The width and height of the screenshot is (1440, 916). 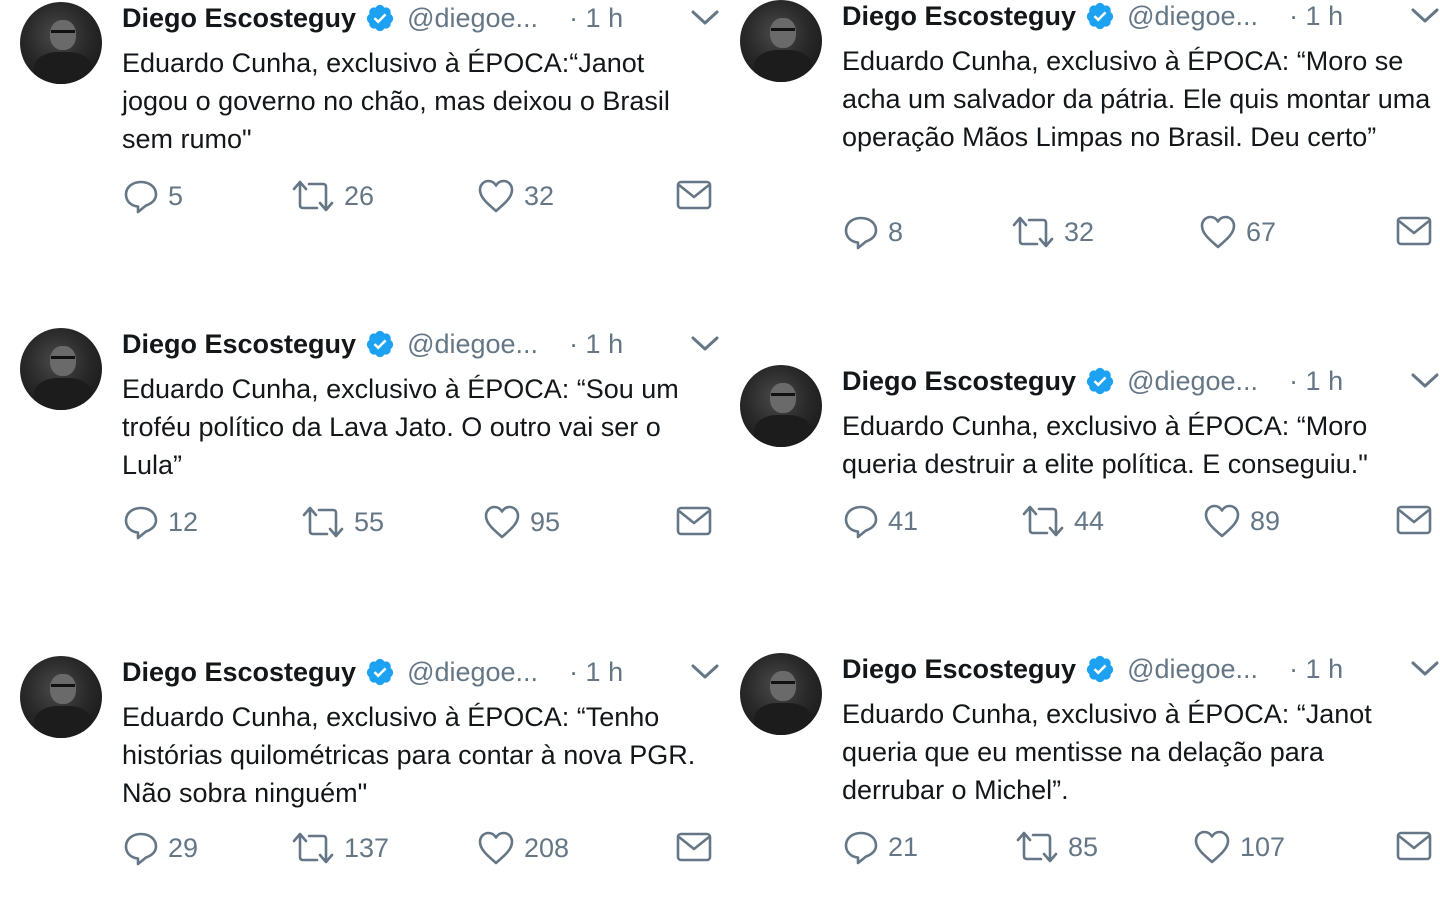 I want to click on retweet-button: 44, so click(x=1062, y=521).